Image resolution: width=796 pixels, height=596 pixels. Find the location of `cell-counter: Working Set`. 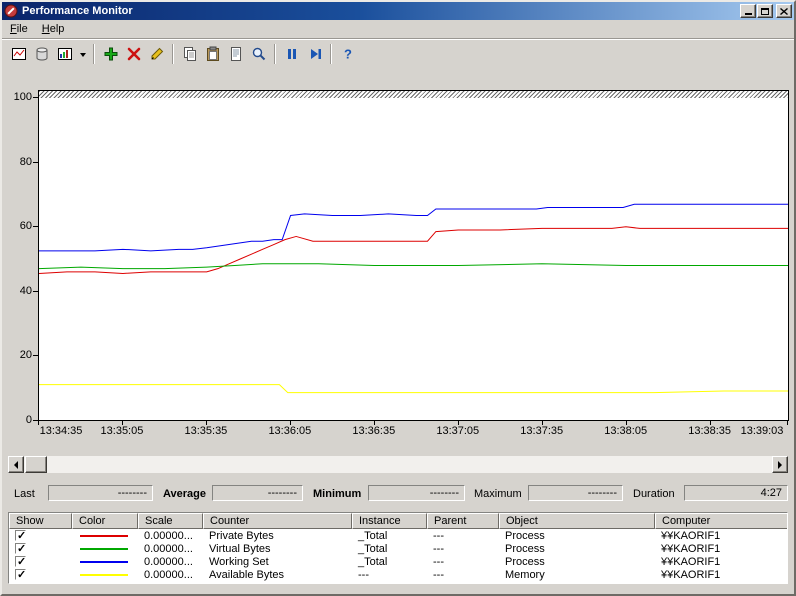

cell-counter: Working Set is located at coordinates (239, 561).